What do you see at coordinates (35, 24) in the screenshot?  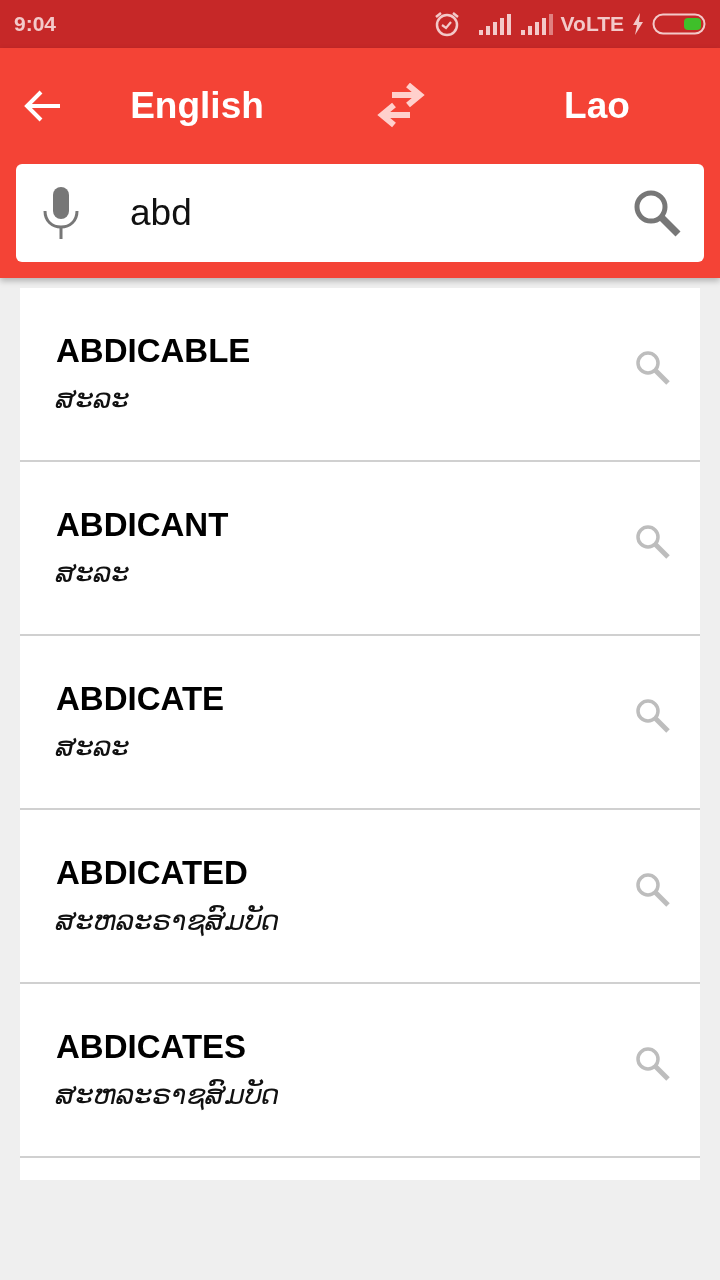 I see `clock-time: 9:04` at bounding box center [35, 24].